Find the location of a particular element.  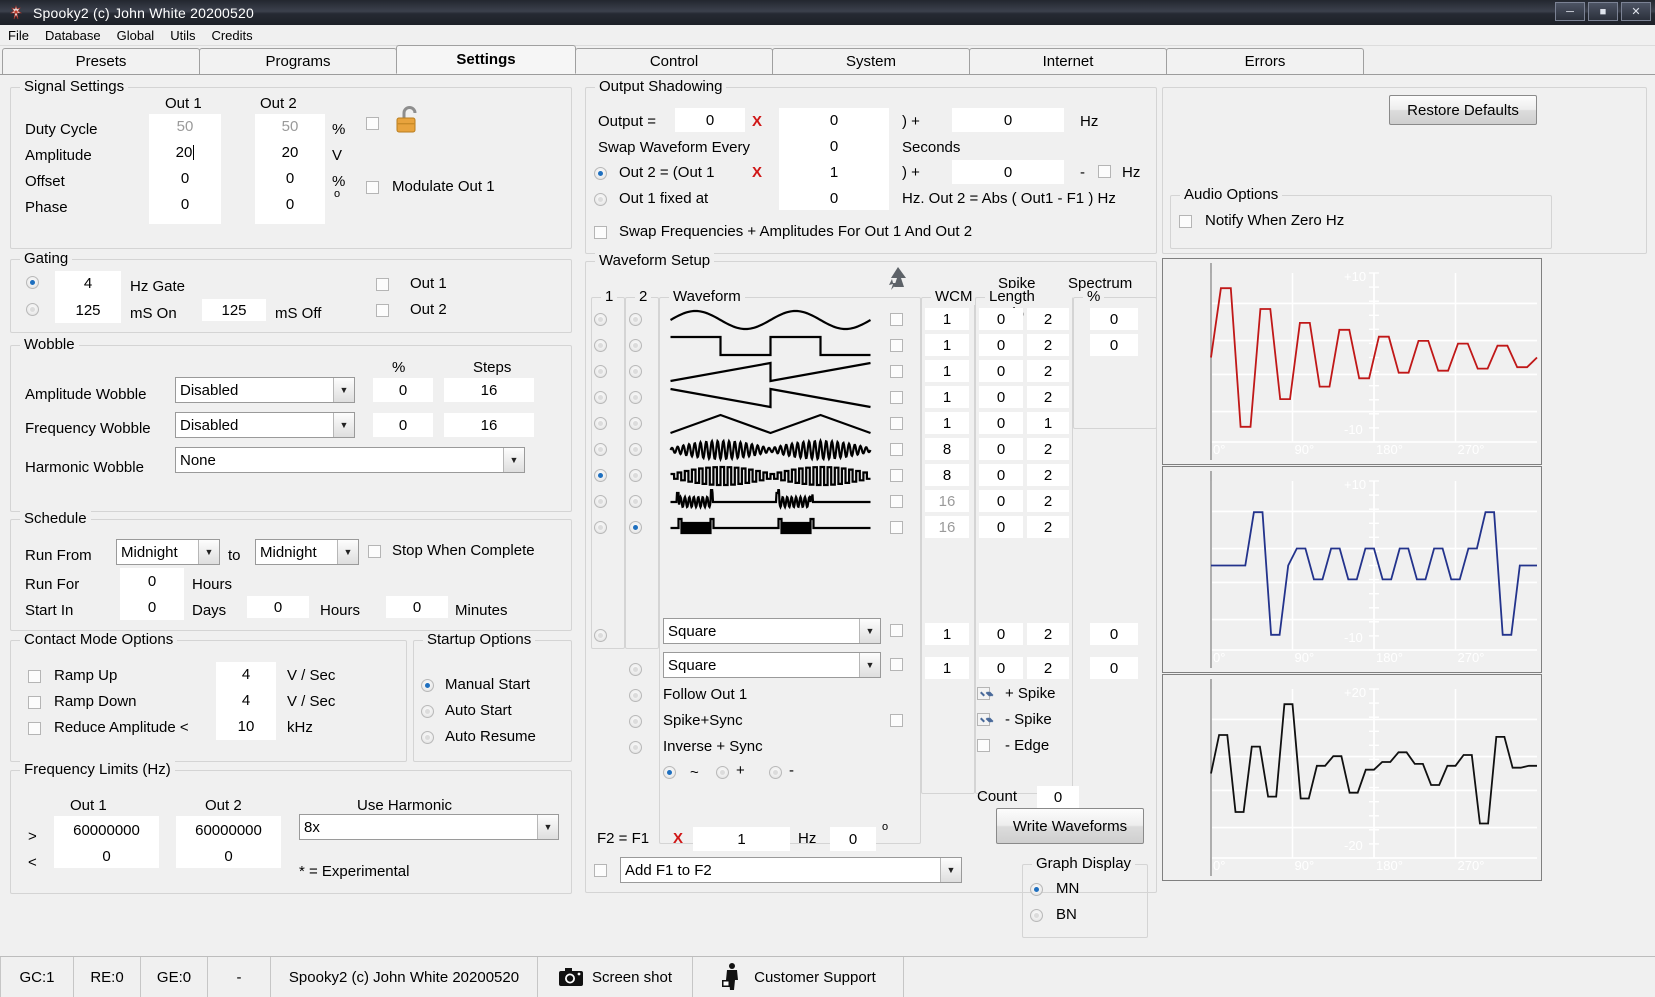

waveform-row-5-wcm: 8 is located at coordinates (947, 449).